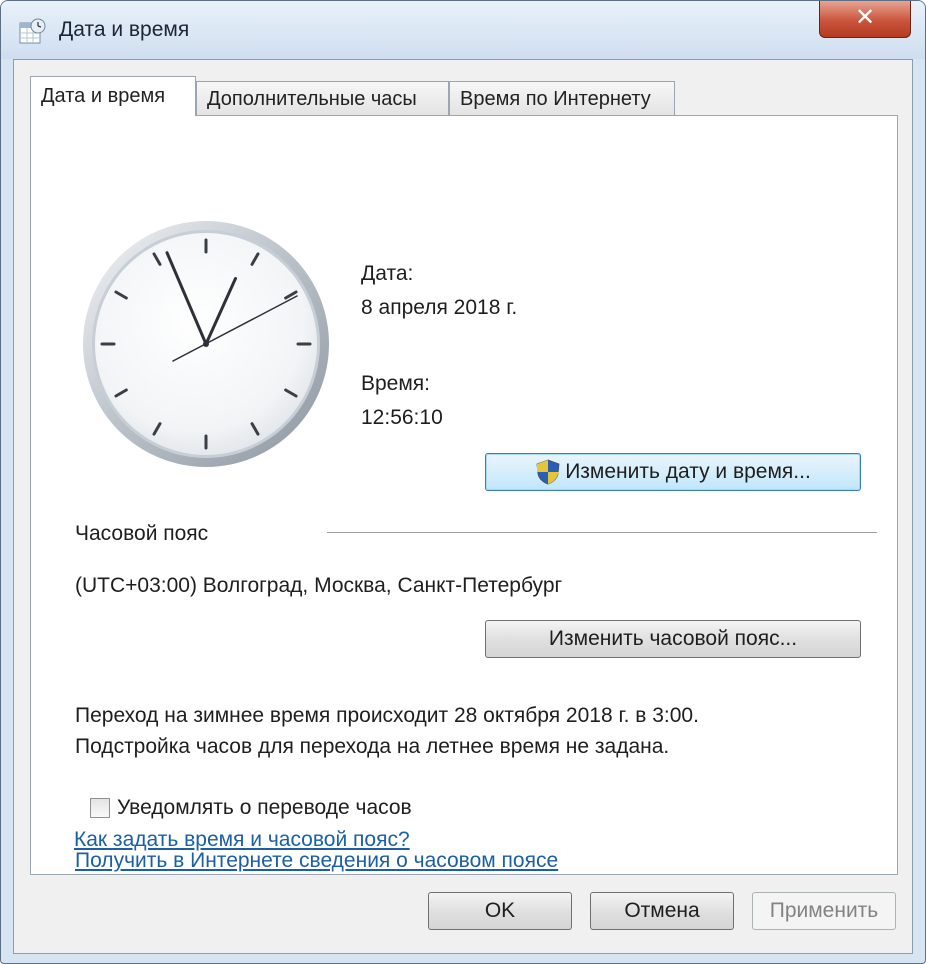 This screenshot has width=926, height=964. What do you see at coordinates (662, 911) in the screenshot?
I see `cancel-button: Отмена` at bounding box center [662, 911].